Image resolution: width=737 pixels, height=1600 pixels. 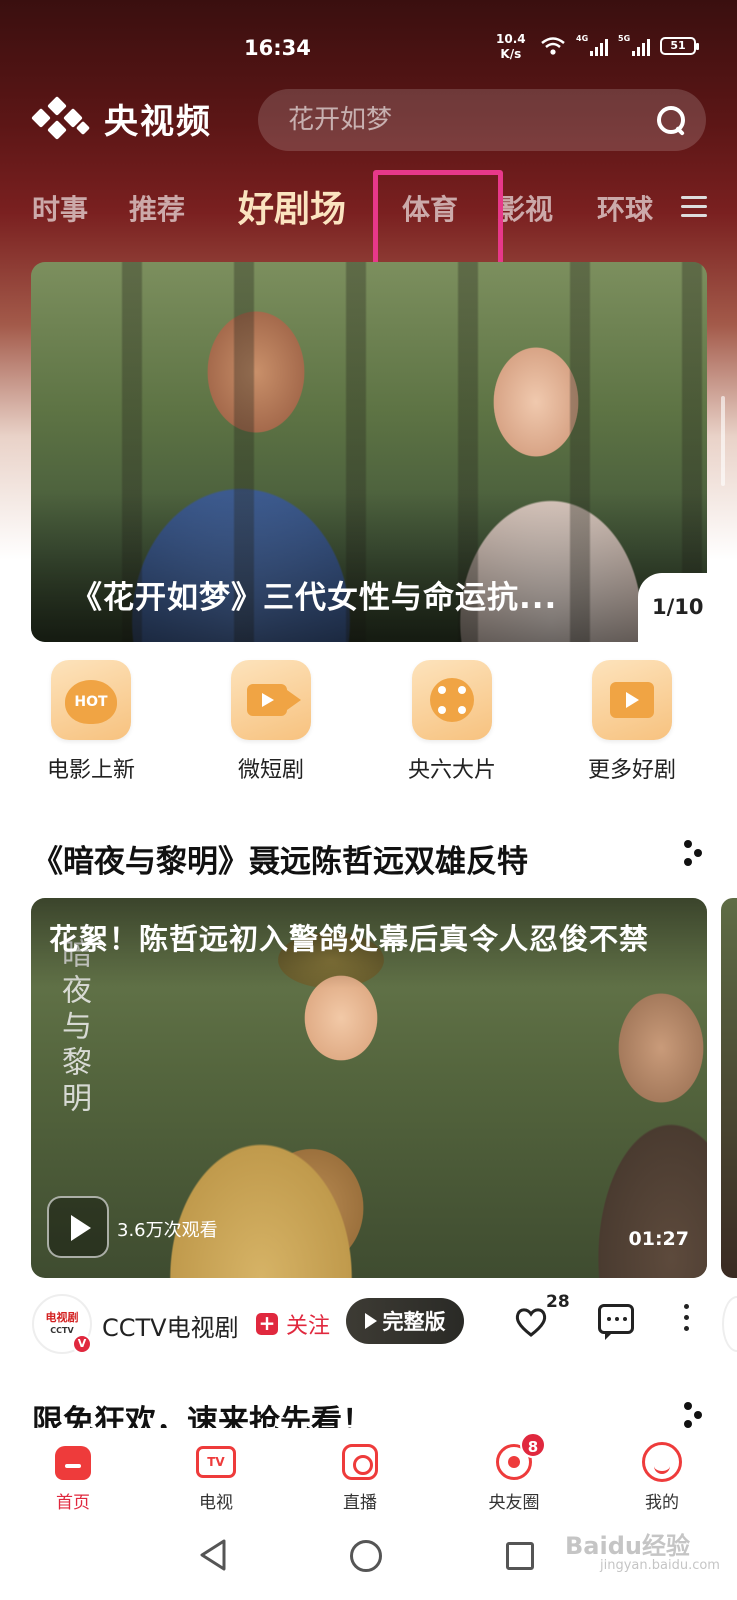 What do you see at coordinates (73, 1462) in the screenshot?
I see `home-icon` at bounding box center [73, 1462].